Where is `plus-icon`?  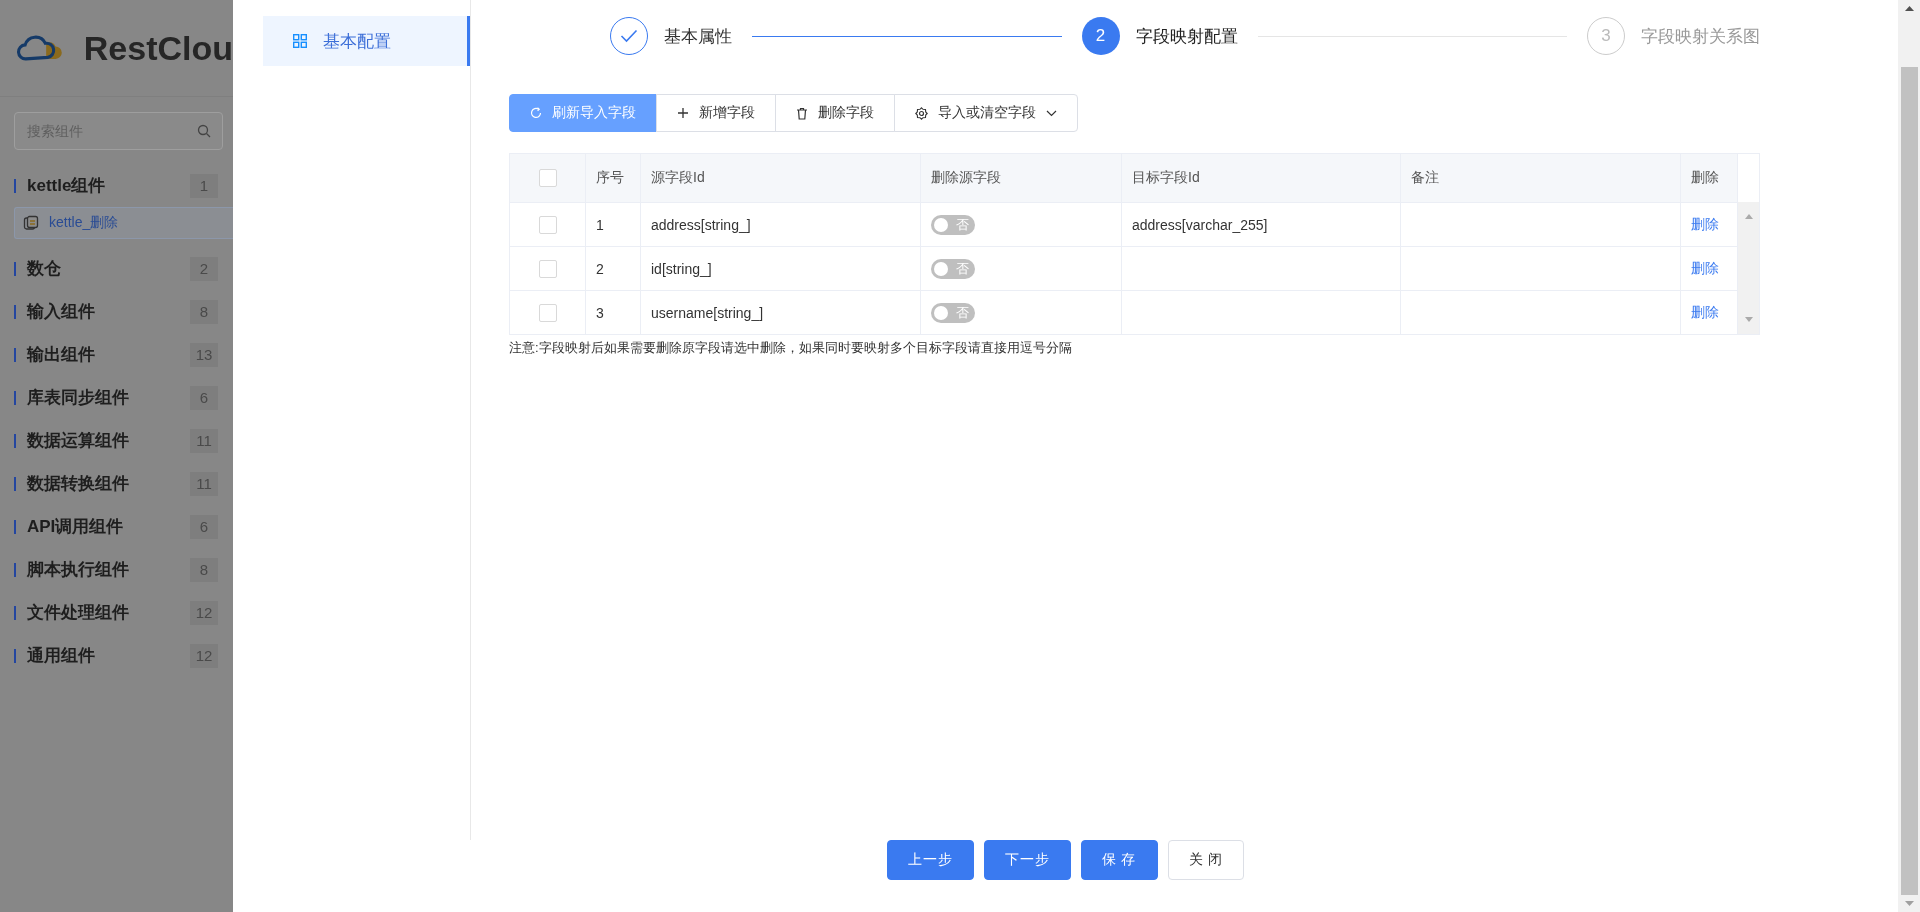 plus-icon is located at coordinates (683, 113).